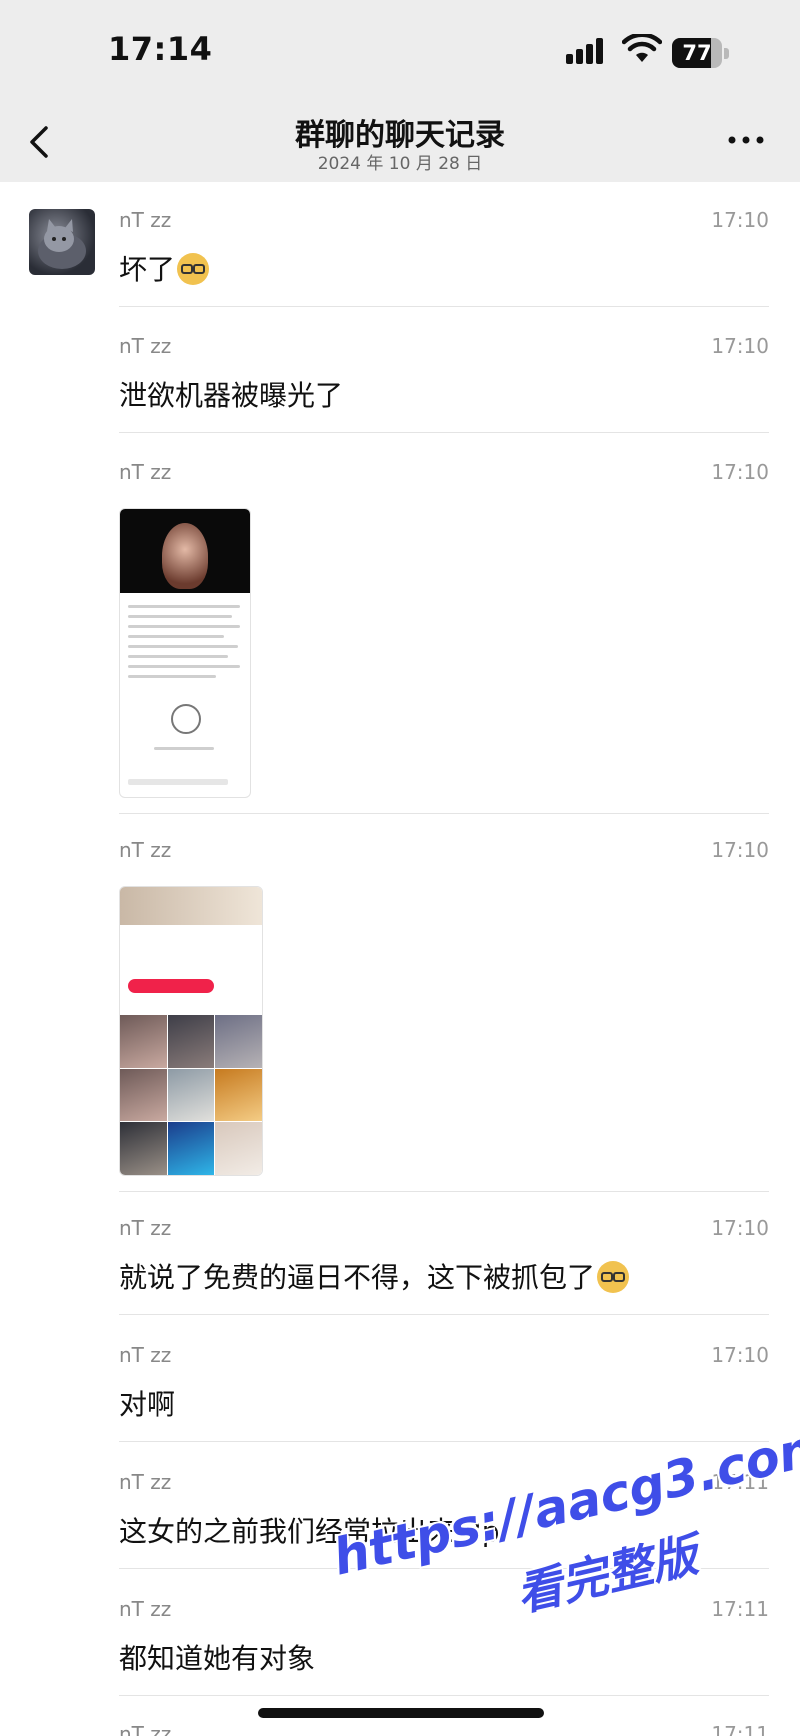  I want to click on message-item: nT zz 17:11 这女的之前我们经常拉出来 3p, so click(444, 1520).